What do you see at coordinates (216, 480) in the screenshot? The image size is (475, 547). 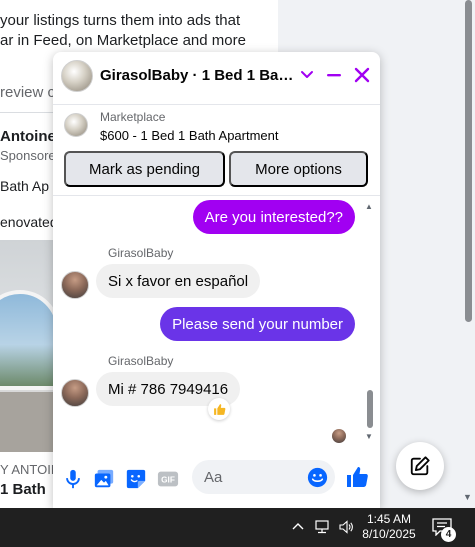 I see `composer: GIF` at bounding box center [216, 480].